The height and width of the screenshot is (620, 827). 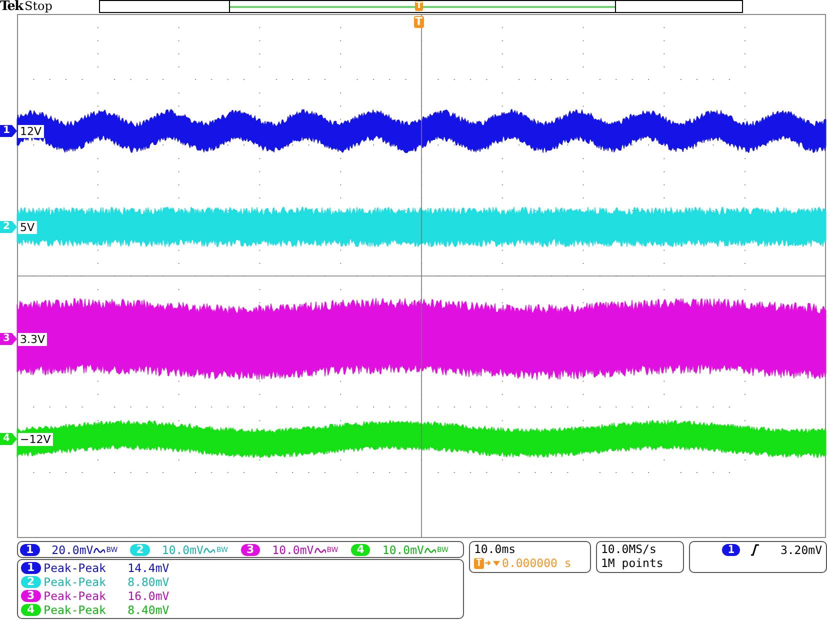 What do you see at coordinates (73, 549) in the screenshot?
I see `vertical-scale: 20.0mV` at bounding box center [73, 549].